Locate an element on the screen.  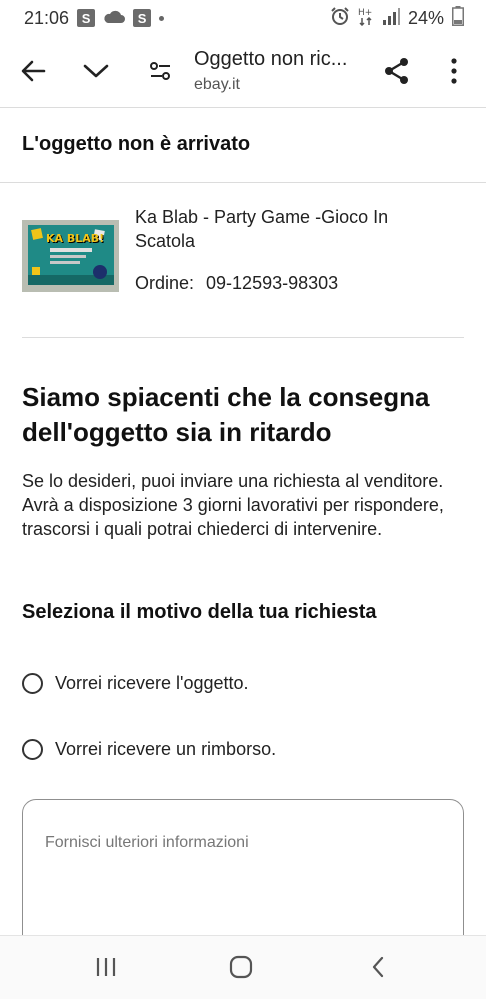
item-image-logo-text: KA BLAB! is located at coordinates (75, 238).